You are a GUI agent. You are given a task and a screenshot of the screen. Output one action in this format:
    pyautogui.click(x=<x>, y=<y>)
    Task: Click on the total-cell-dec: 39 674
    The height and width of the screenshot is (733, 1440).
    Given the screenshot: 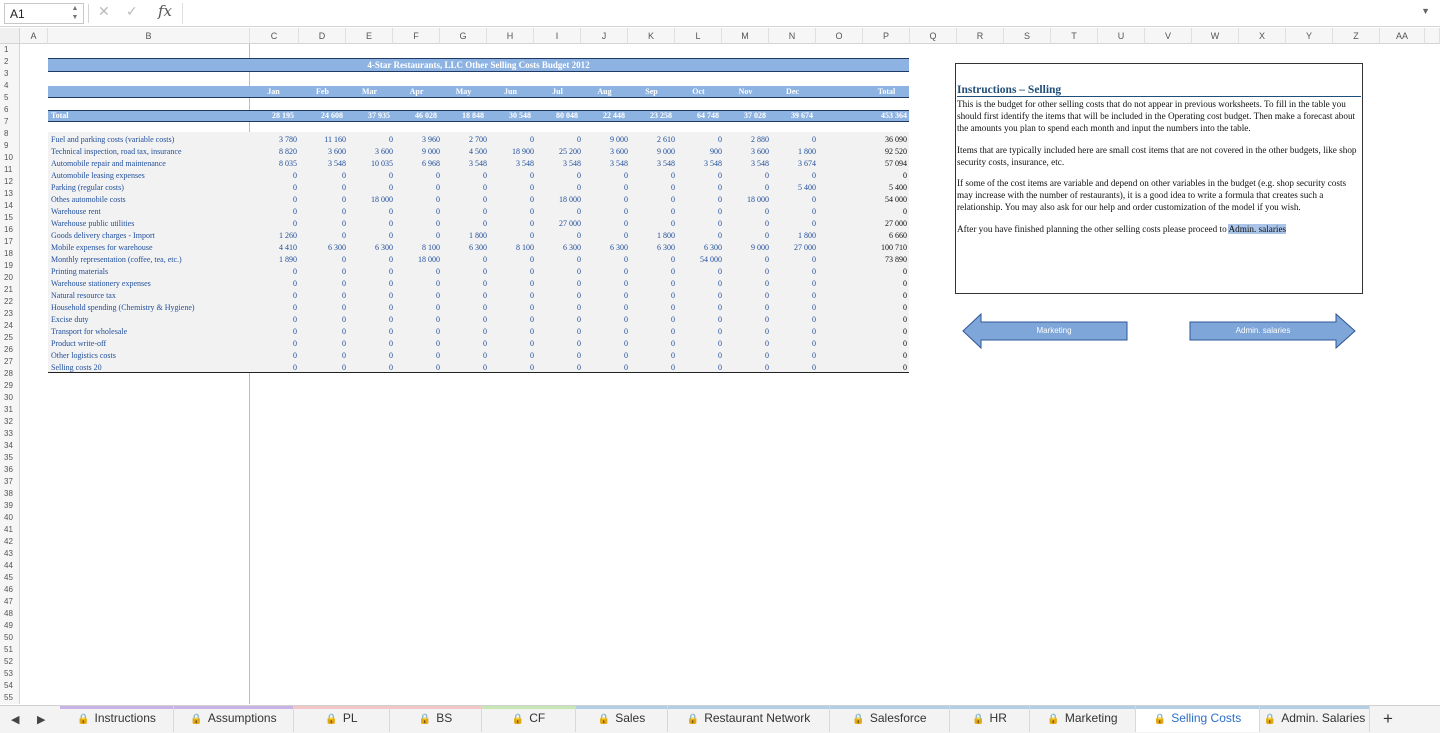 What is the action you would take?
    pyautogui.click(x=791, y=116)
    